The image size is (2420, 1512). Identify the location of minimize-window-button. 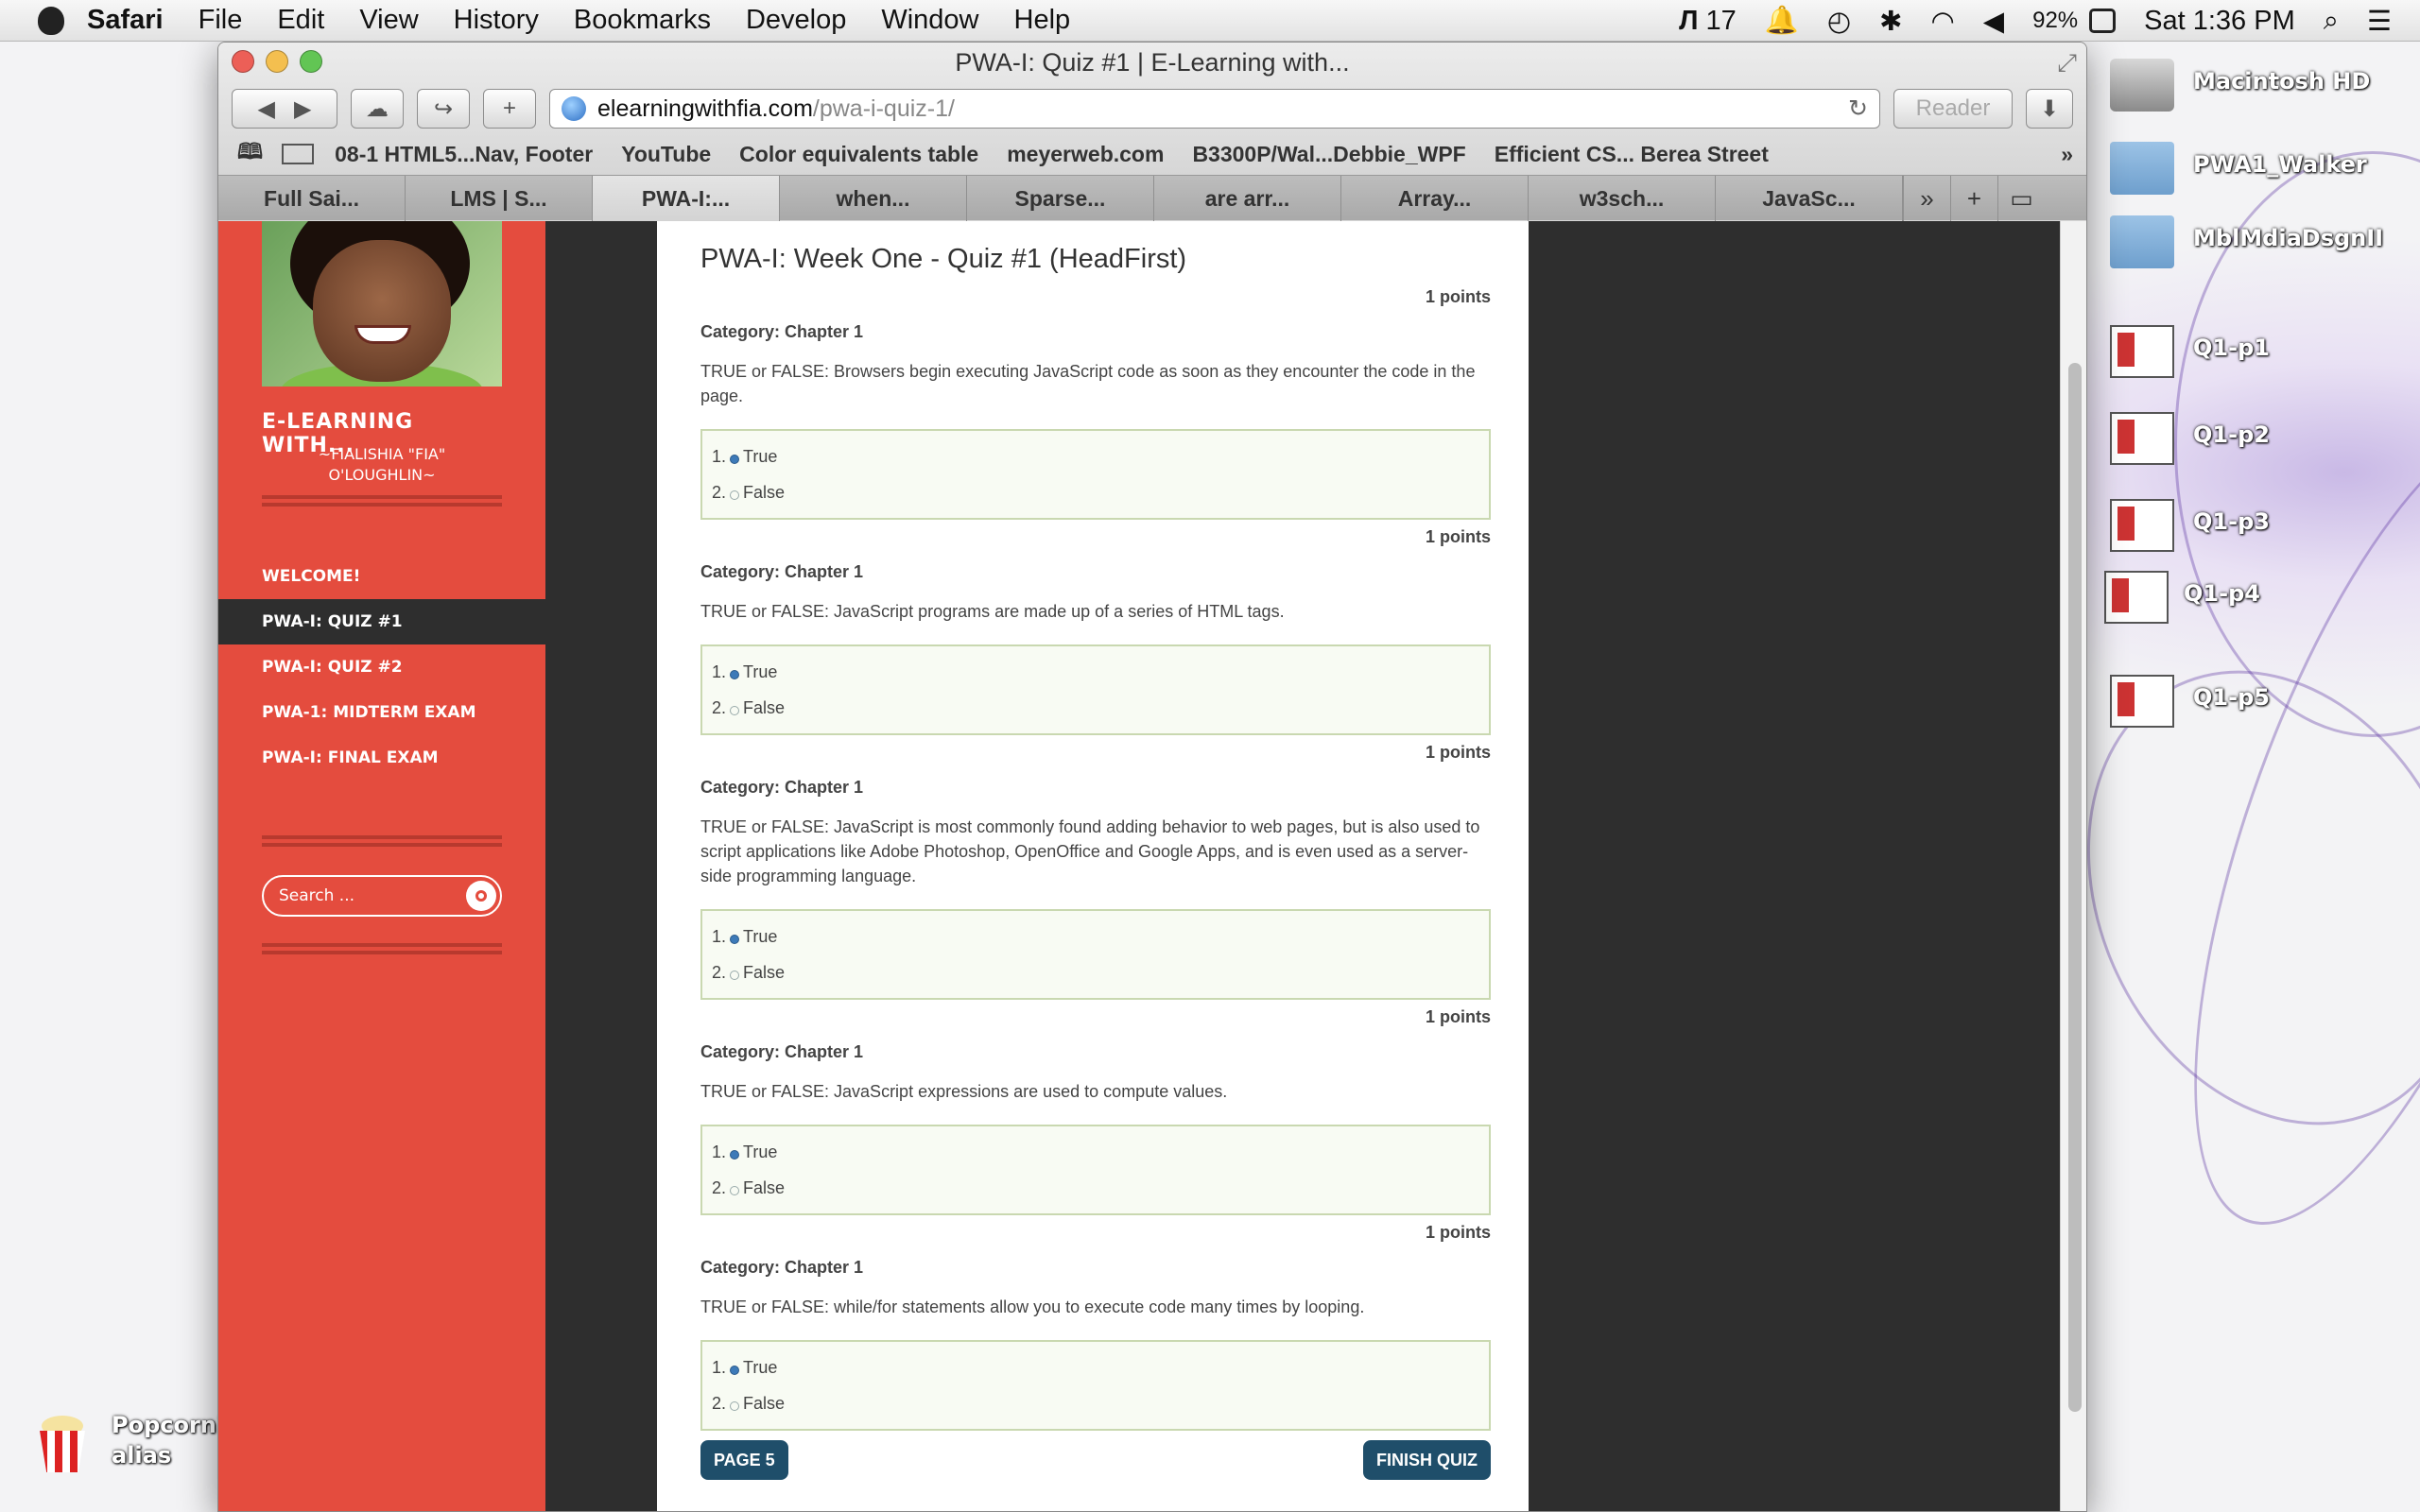
(277, 61).